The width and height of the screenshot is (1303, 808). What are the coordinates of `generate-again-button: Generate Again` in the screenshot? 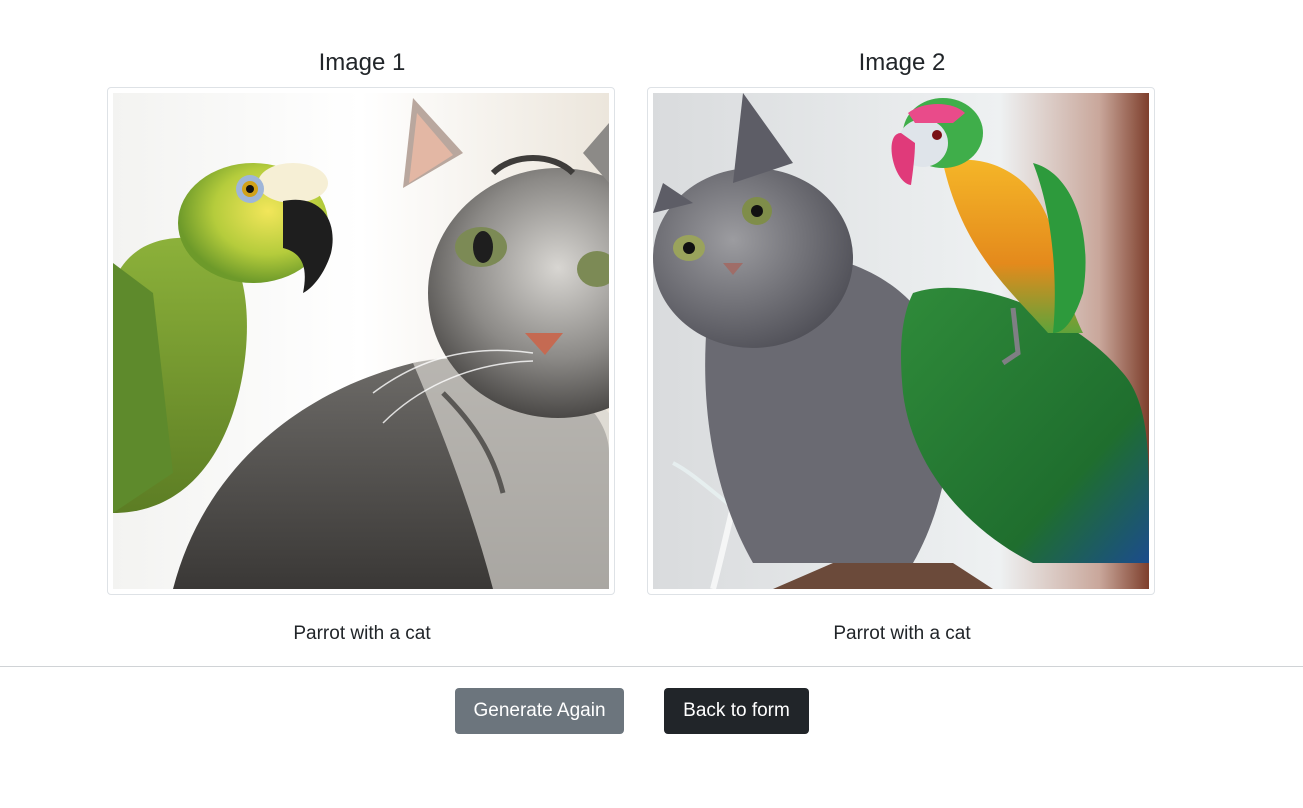 It's located at (539, 711).